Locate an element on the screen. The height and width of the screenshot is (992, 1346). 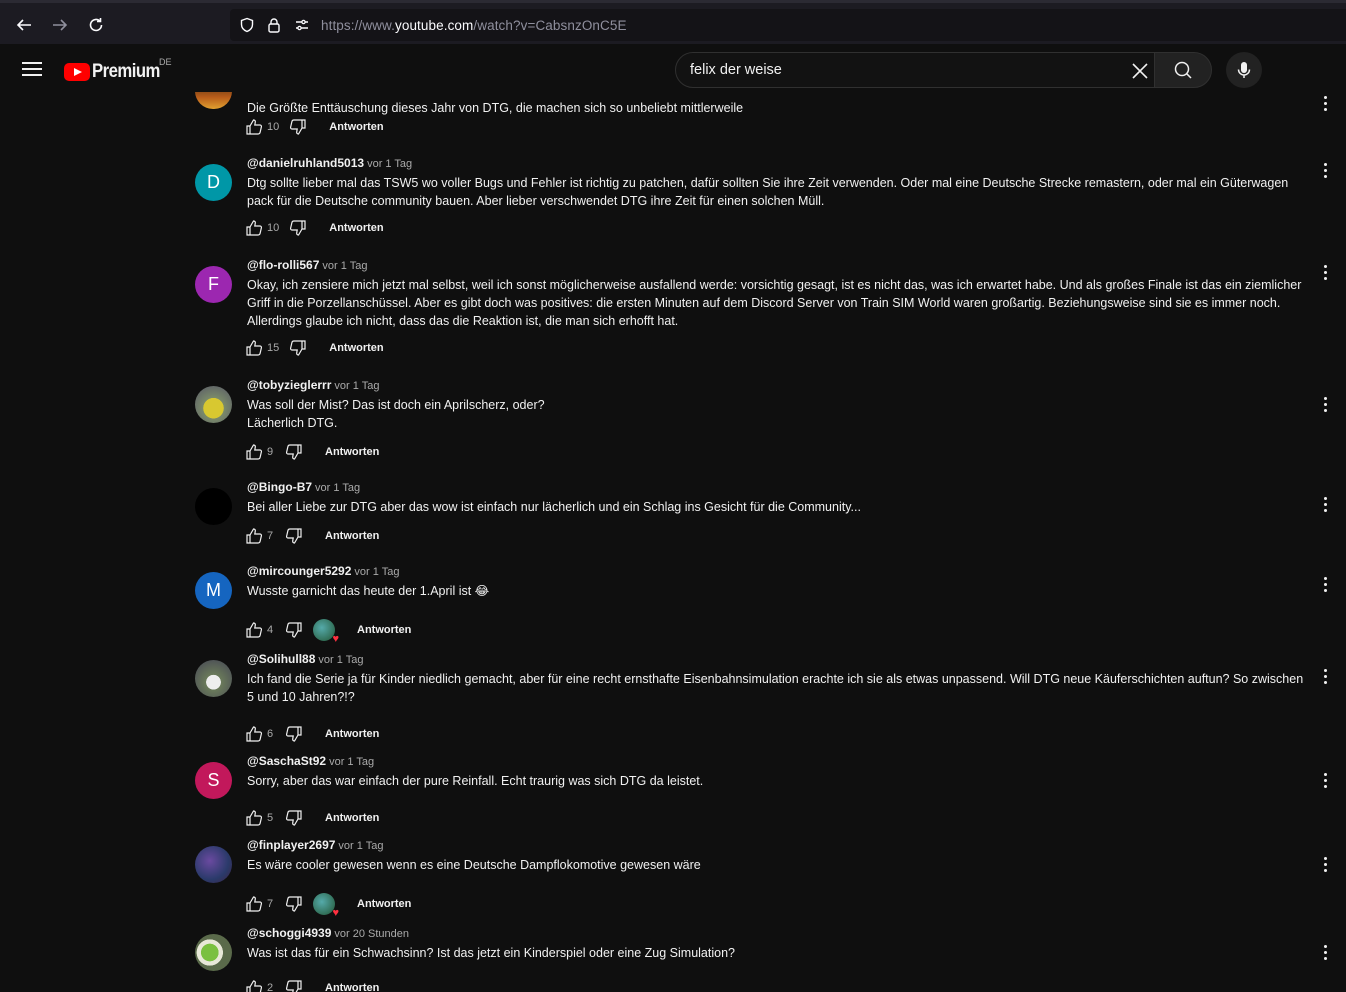
comment-author: @danielruhland5013 is located at coordinates (305, 163).